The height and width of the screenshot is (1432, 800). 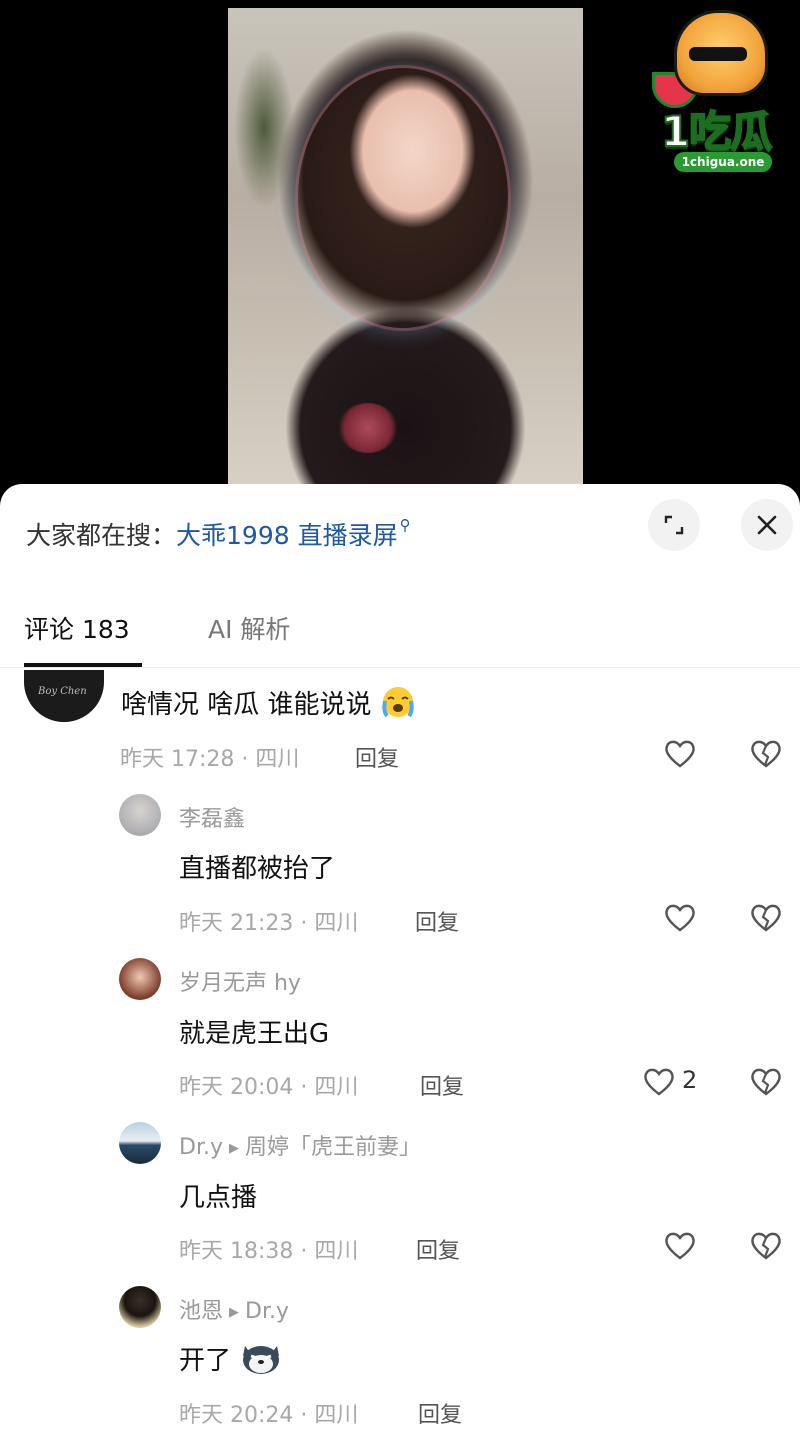 I want to click on comment-text: 开了, so click(x=231, y=1361).